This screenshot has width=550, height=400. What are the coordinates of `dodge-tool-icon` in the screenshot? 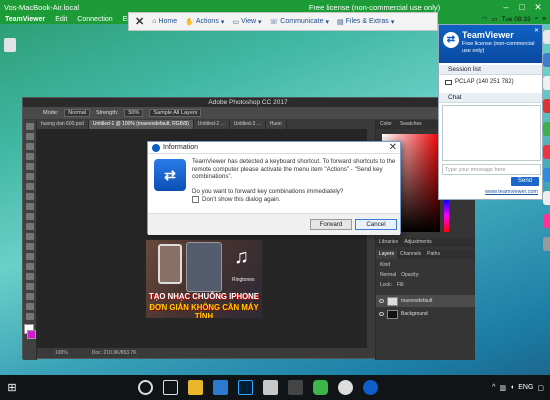 It's located at (29, 256).